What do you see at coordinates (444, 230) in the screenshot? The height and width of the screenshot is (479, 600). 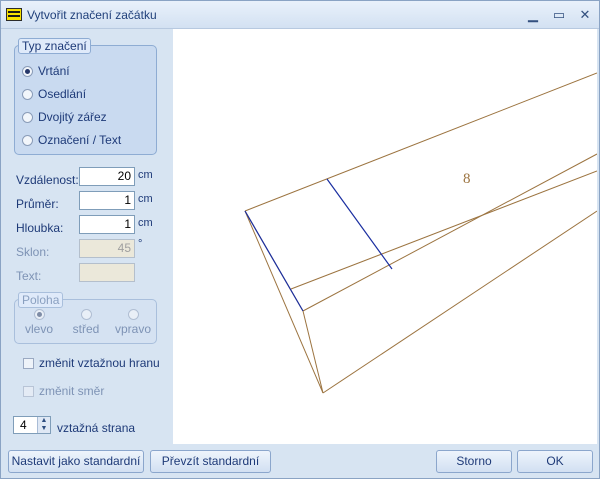 I see `beam-edge-inner` at bounding box center [444, 230].